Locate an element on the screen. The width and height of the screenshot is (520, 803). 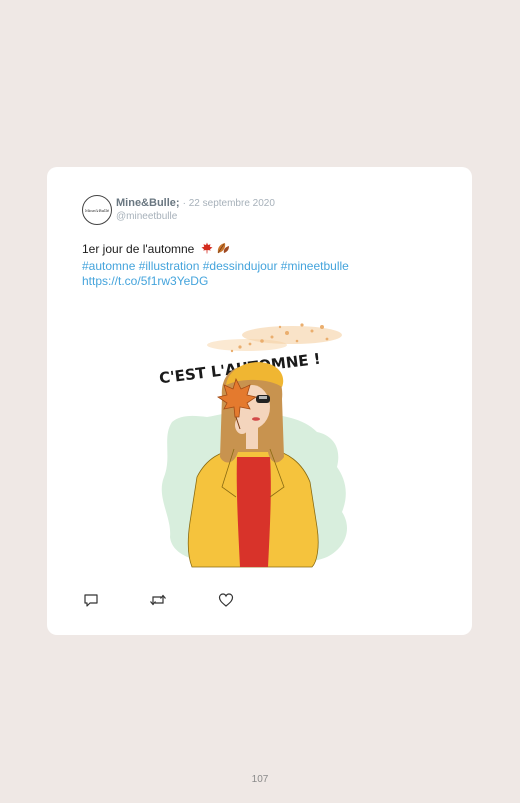
avatar-logo-text: Mine&Bullé is located at coordinates (97, 210).